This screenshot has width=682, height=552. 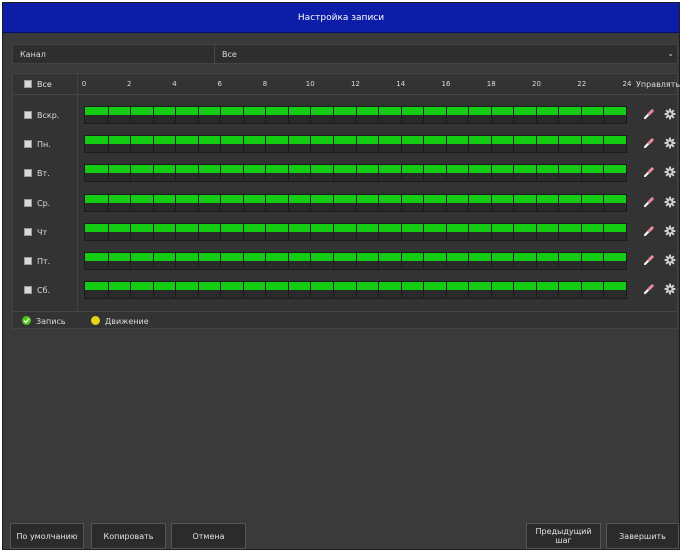 What do you see at coordinates (627, 84) in the screenshot?
I see `hour-tick-label: 24` at bounding box center [627, 84].